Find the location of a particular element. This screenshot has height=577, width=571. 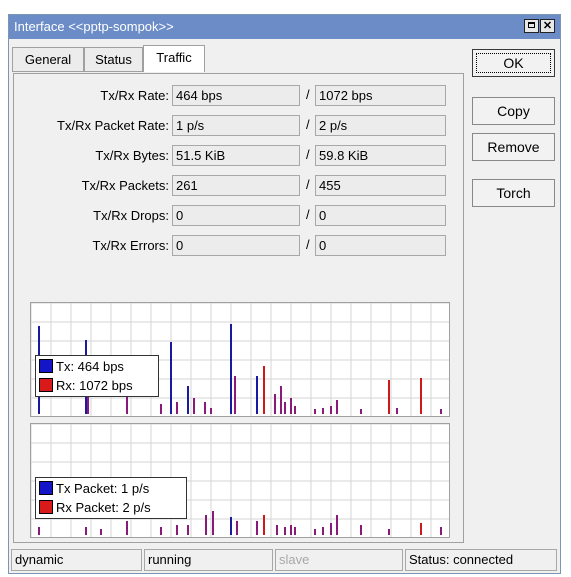

maximize-button is located at coordinates (531, 26).